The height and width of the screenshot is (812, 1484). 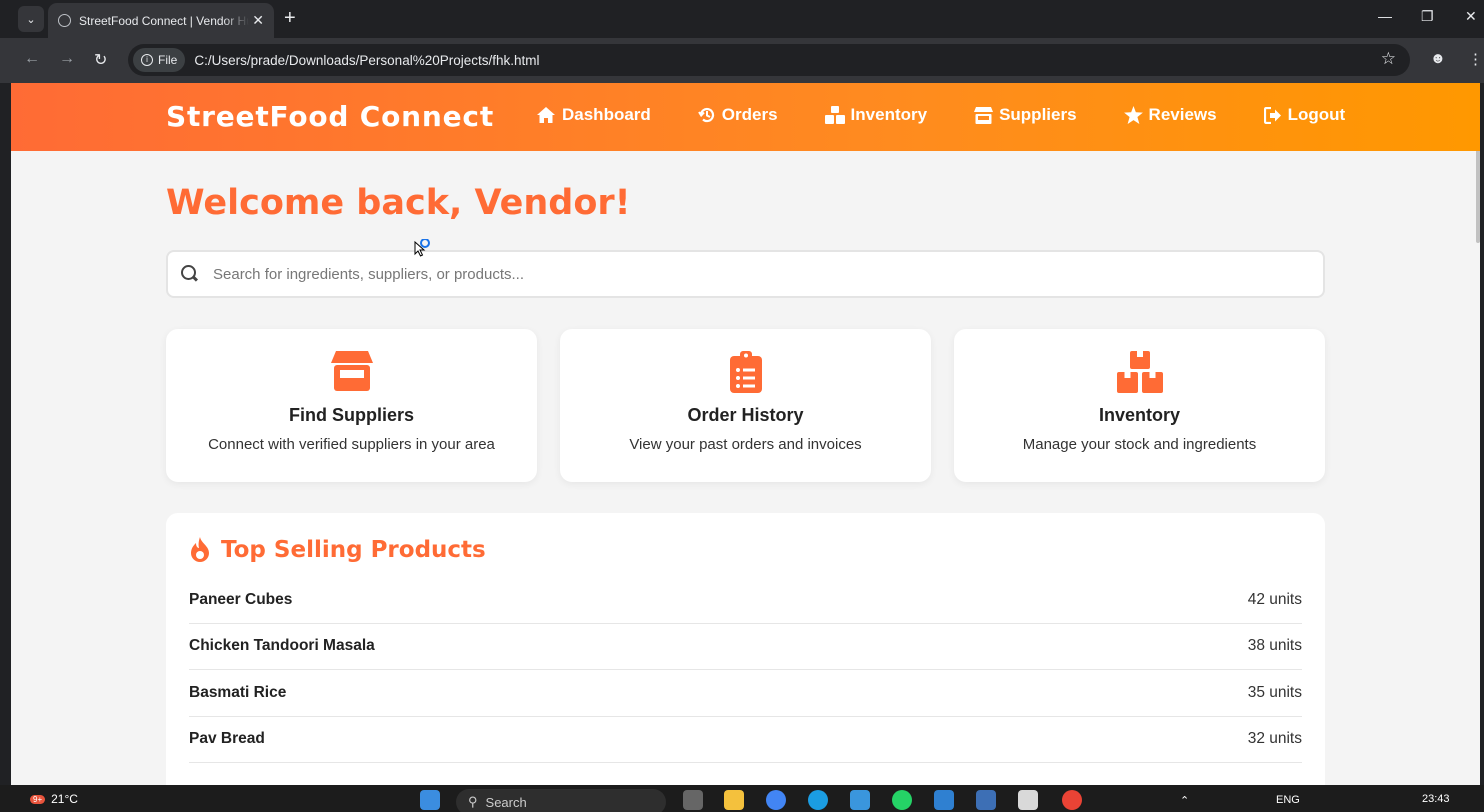 What do you see at coordinates (745, 415) in the screenshot?
I see `card-title: Order History` at bounding box center [745, 415].